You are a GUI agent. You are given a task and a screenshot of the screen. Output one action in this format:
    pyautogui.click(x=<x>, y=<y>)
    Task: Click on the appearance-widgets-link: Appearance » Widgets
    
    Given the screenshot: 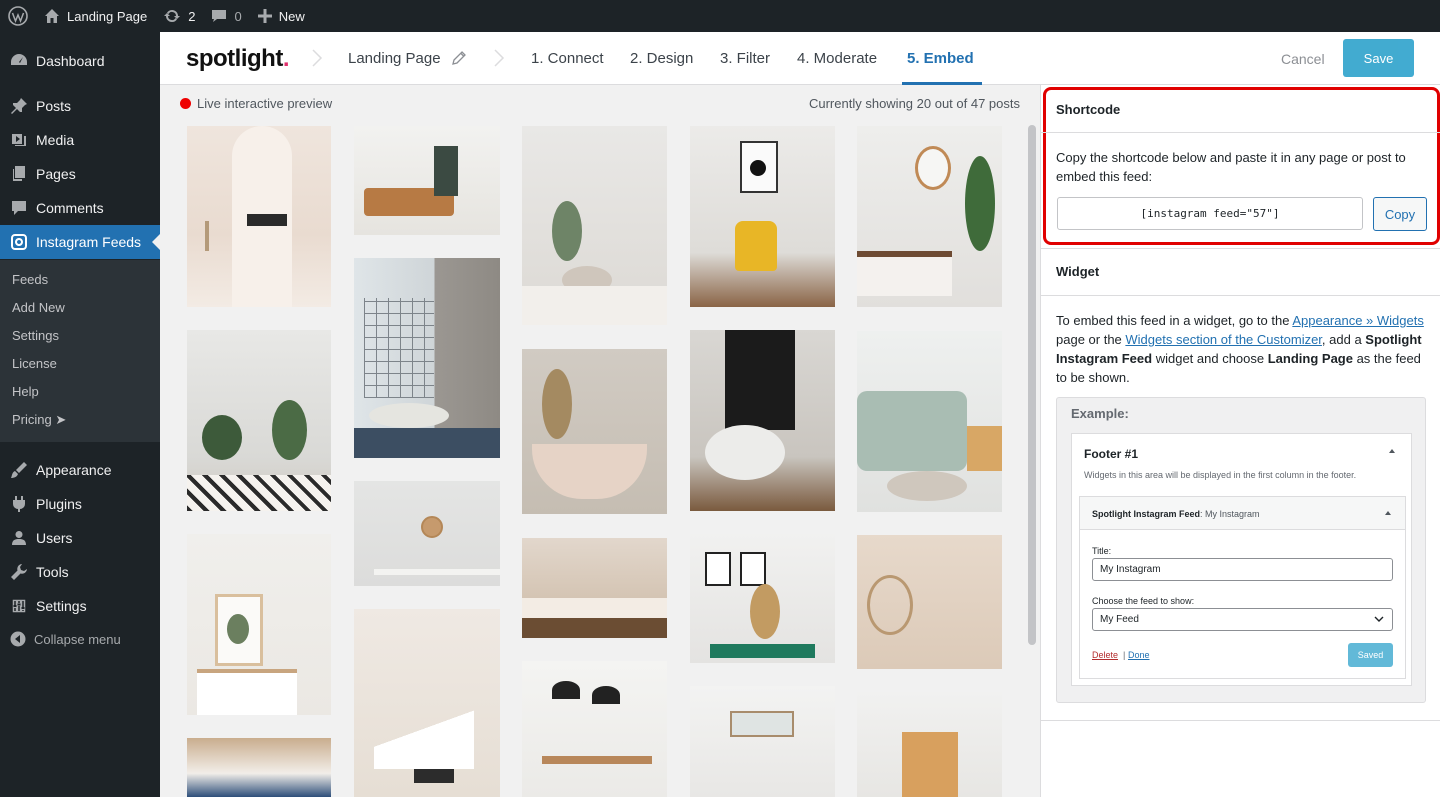 What is the action you would take?
    pyautogui.click(x=1358, y=320)
    